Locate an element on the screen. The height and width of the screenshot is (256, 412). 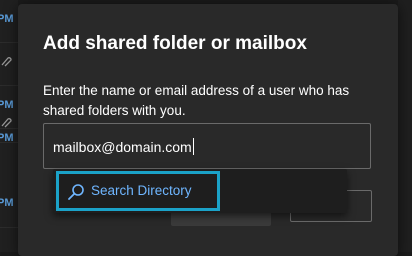
search-directory-label: Search Directory is located at coordinates (141, 190).